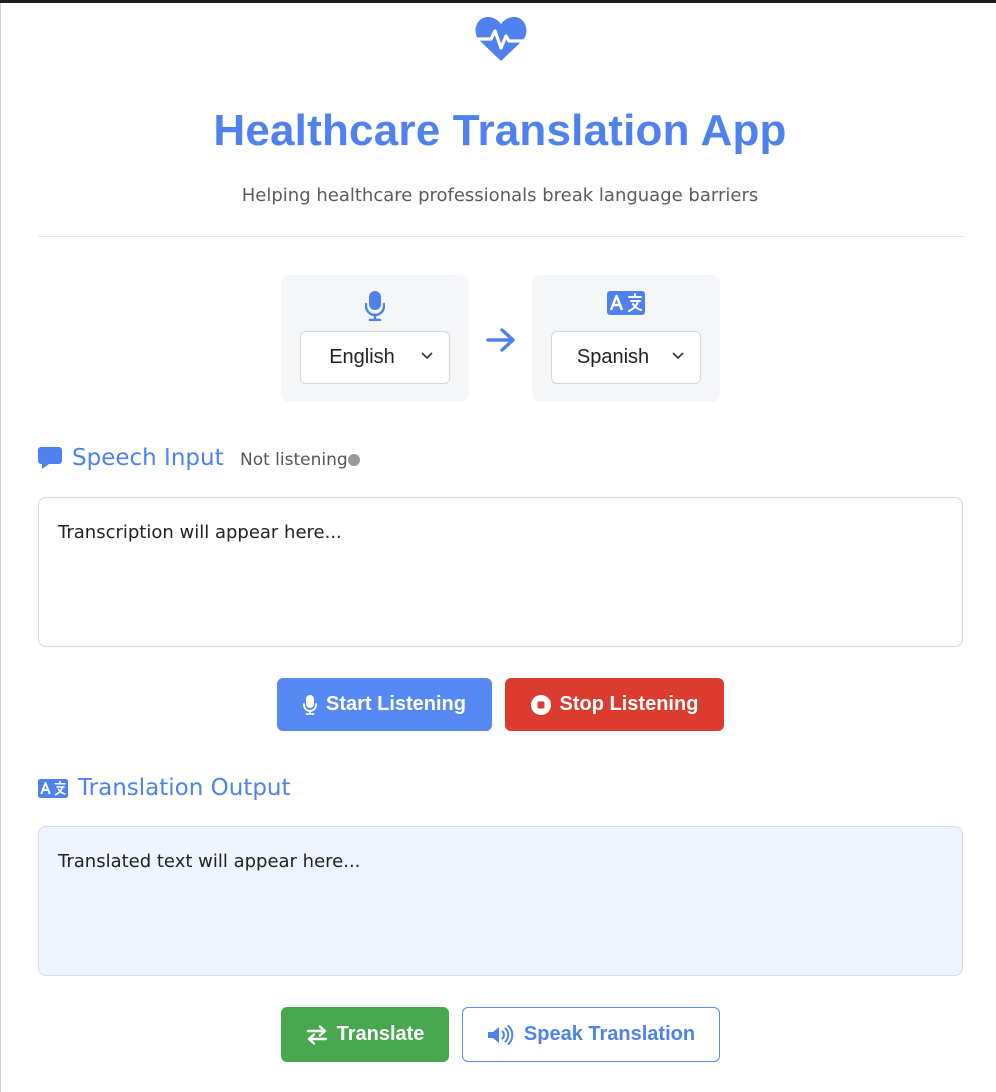 This screenshot has height=1092, width=996. What do you see at coordinates (50, 458) in the screenshot?
I see `comment-icon` at bounding box center [50, 458].